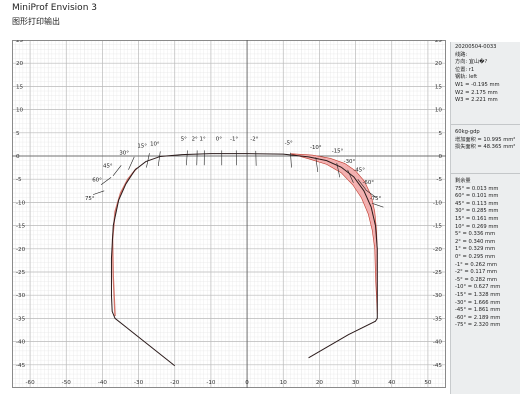 The image size is (520, 400). Describe the element at coordinates (18, 134) in the screenshot. I see `y-tick-label-left: 5` at that location.